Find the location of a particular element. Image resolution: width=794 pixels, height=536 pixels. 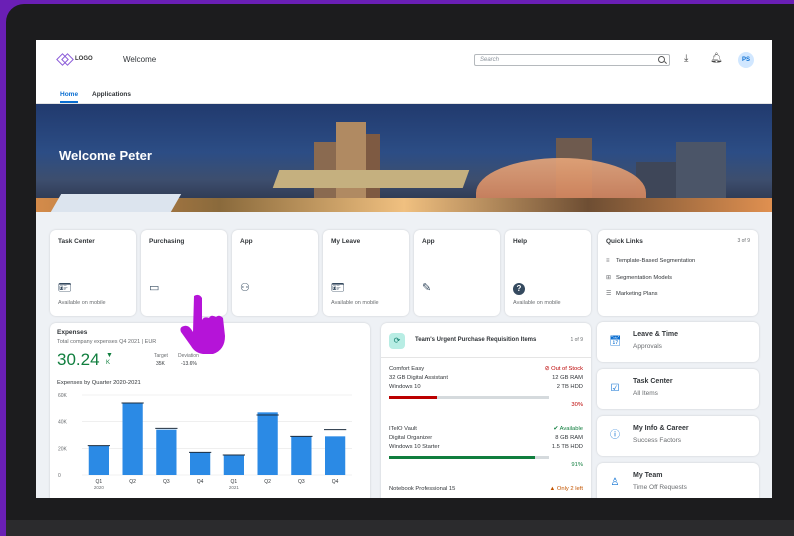

logo: LOGO is located at coordinates (75, 59).